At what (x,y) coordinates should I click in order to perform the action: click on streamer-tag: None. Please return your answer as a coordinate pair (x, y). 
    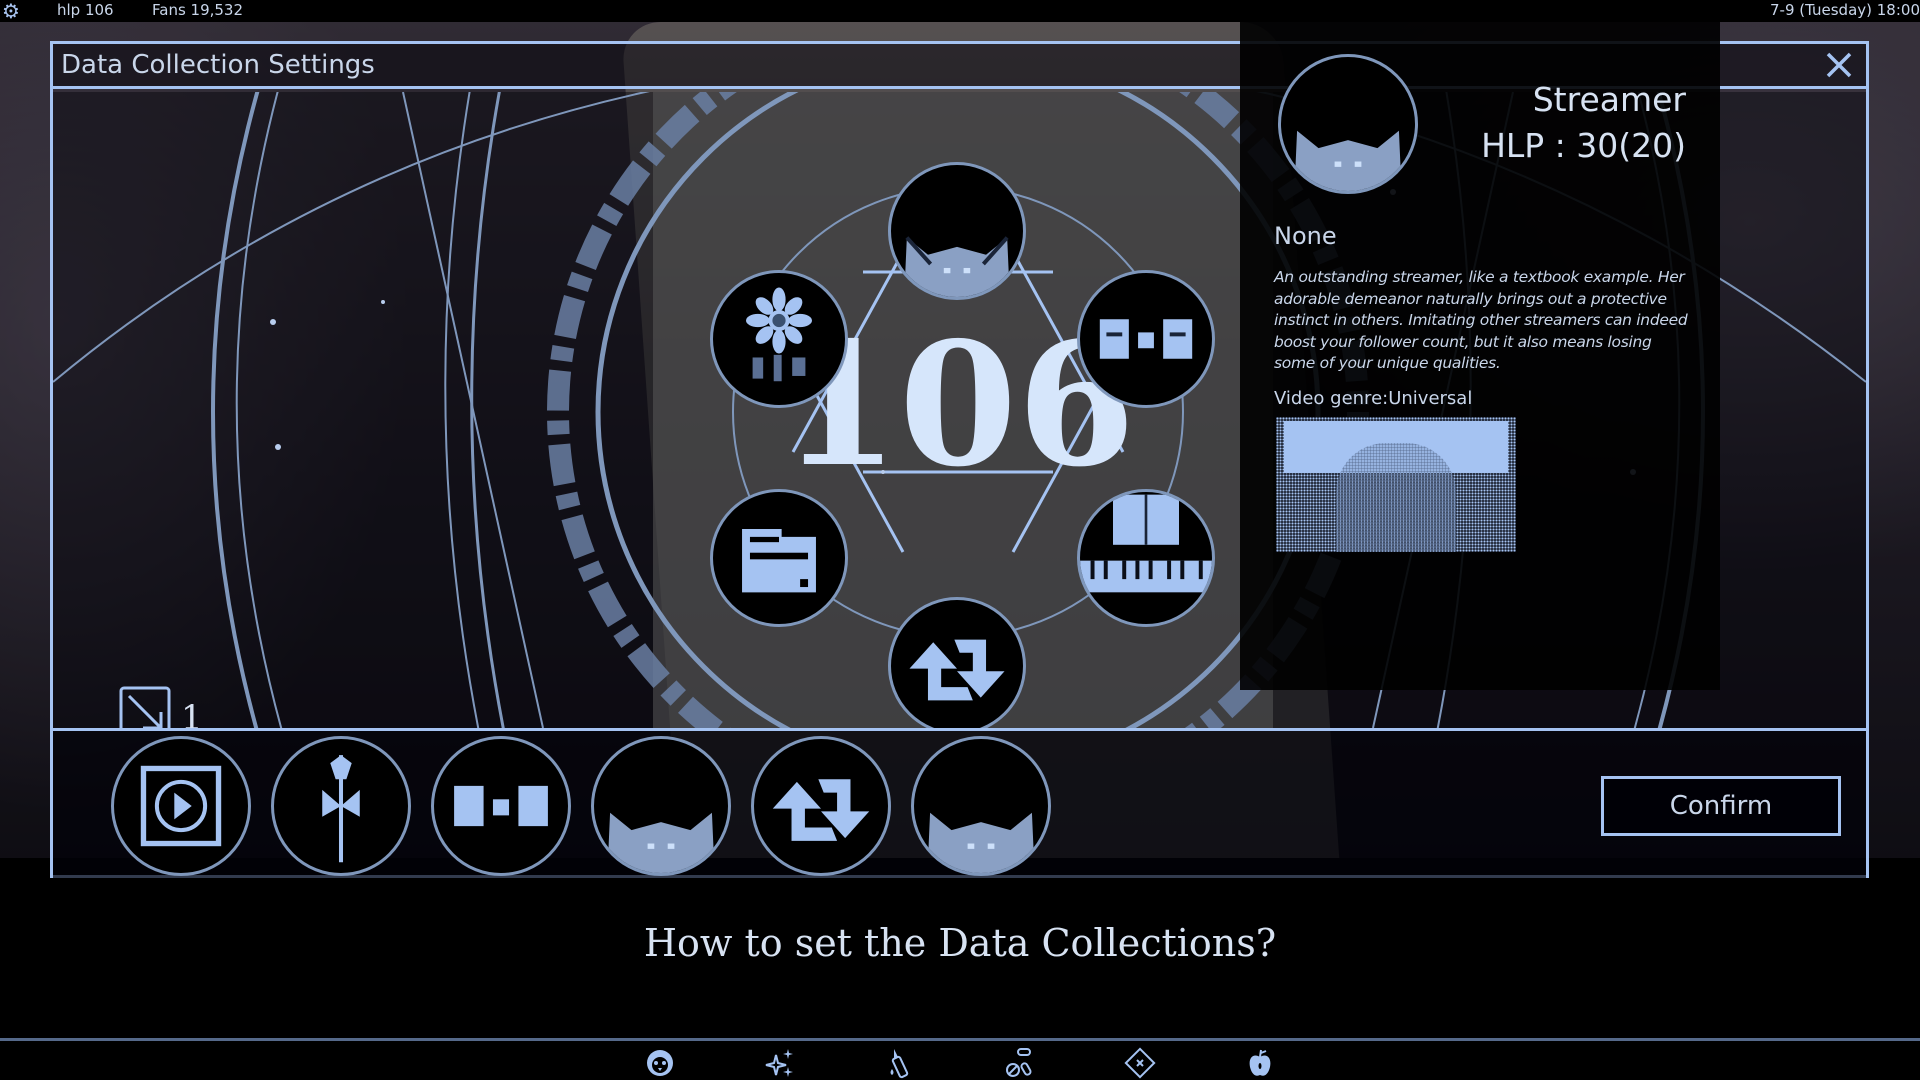
    Looking at the image, I should click on (1305, 236).